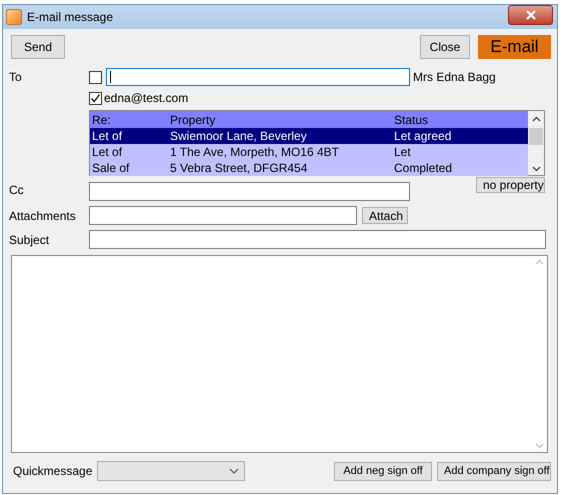 This screenshot has width=562, height=495. I want to click on column-header: Property, so click(192, 119).